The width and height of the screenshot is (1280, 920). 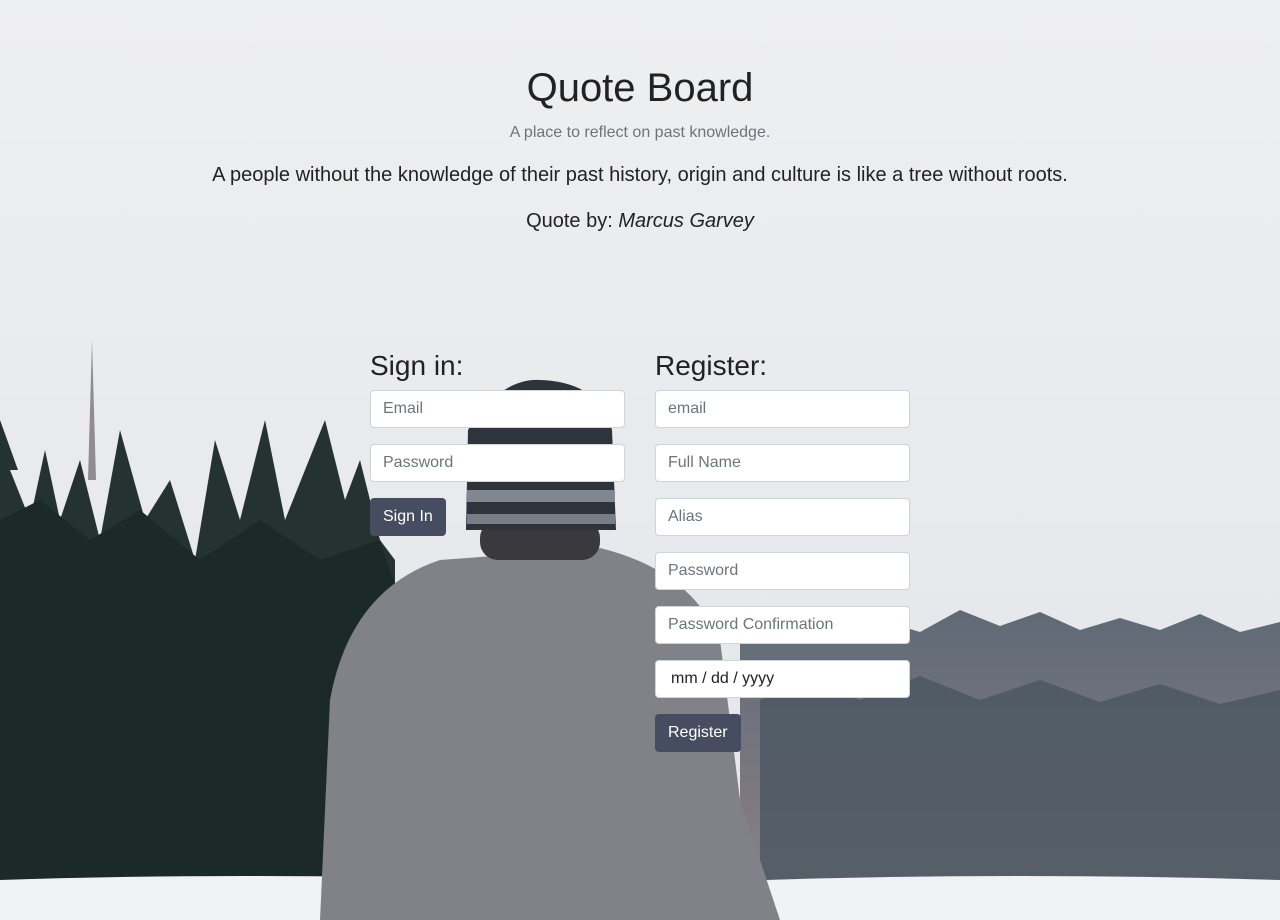 I want to click on register-fullname-input, so click(x=782, y=463).